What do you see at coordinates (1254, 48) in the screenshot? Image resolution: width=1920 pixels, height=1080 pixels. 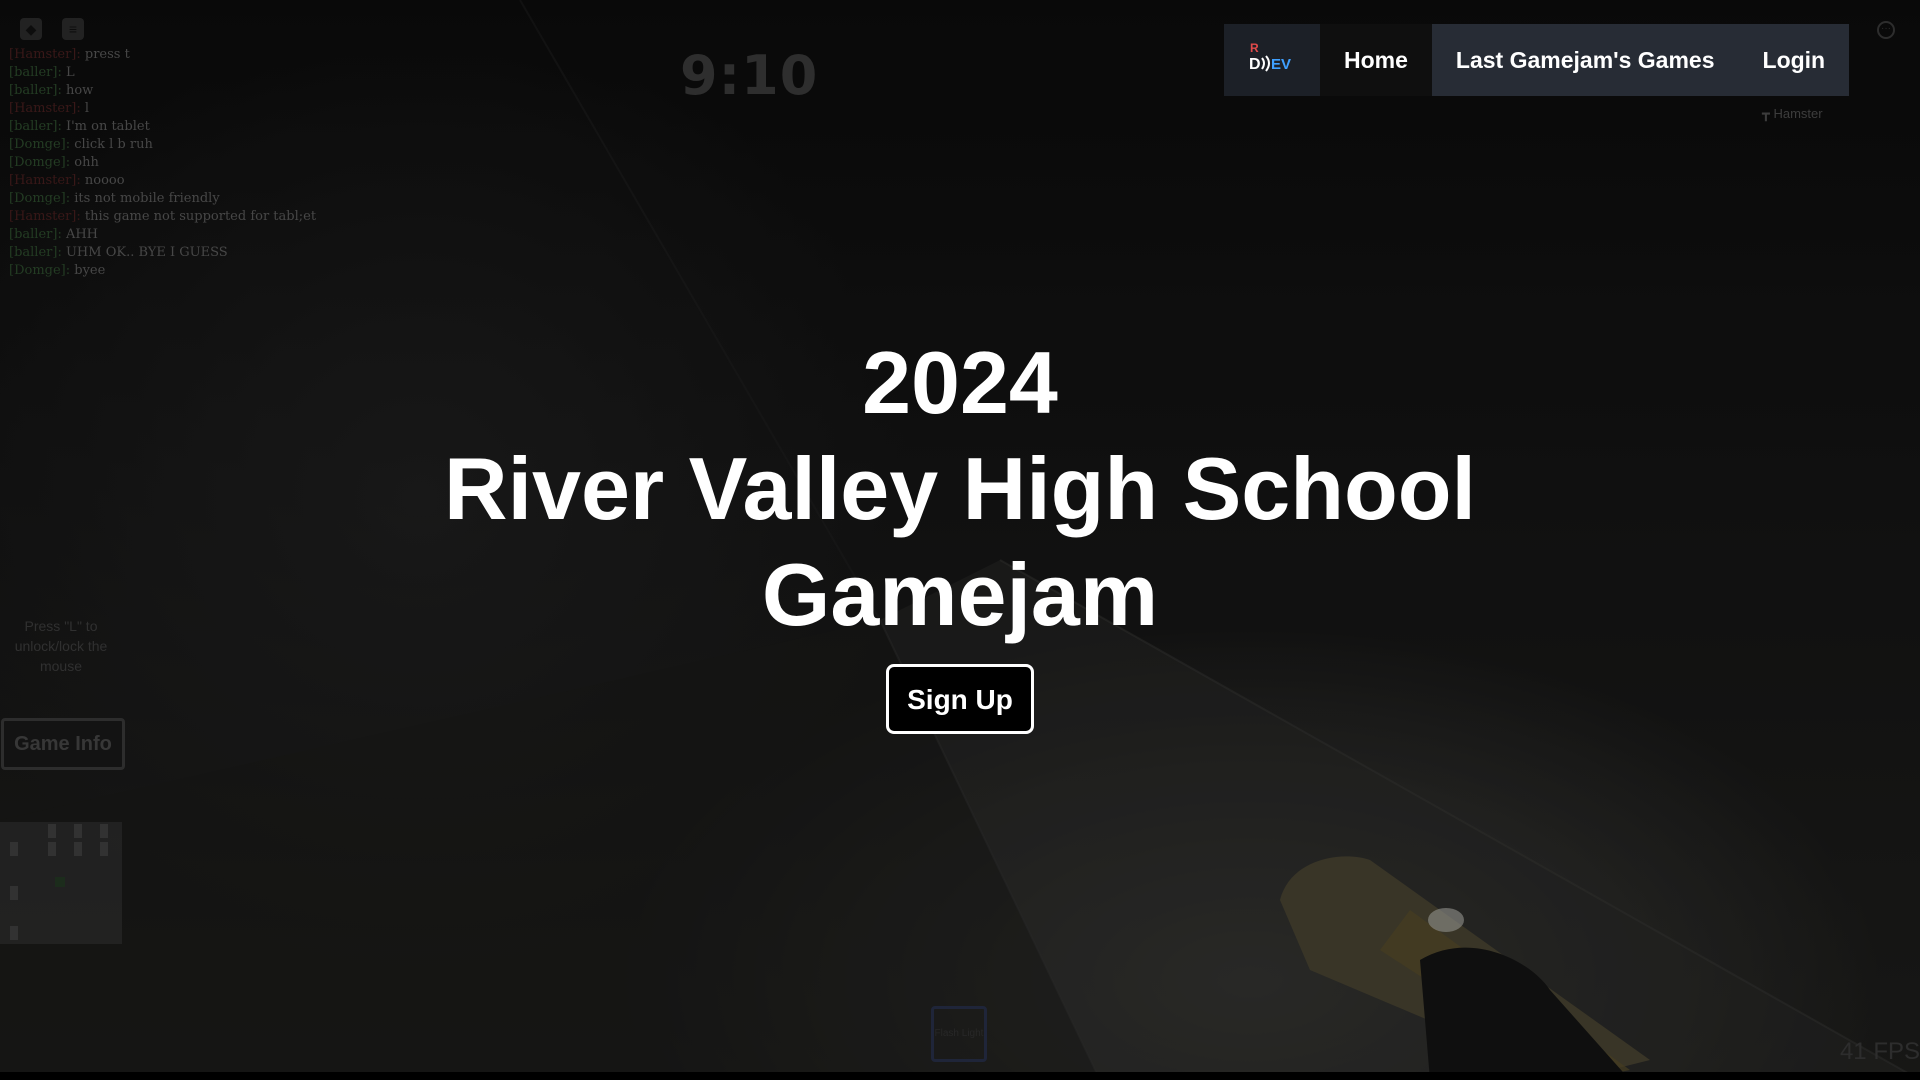 I see `svg-text: R` at bounding box center [1254, 48].